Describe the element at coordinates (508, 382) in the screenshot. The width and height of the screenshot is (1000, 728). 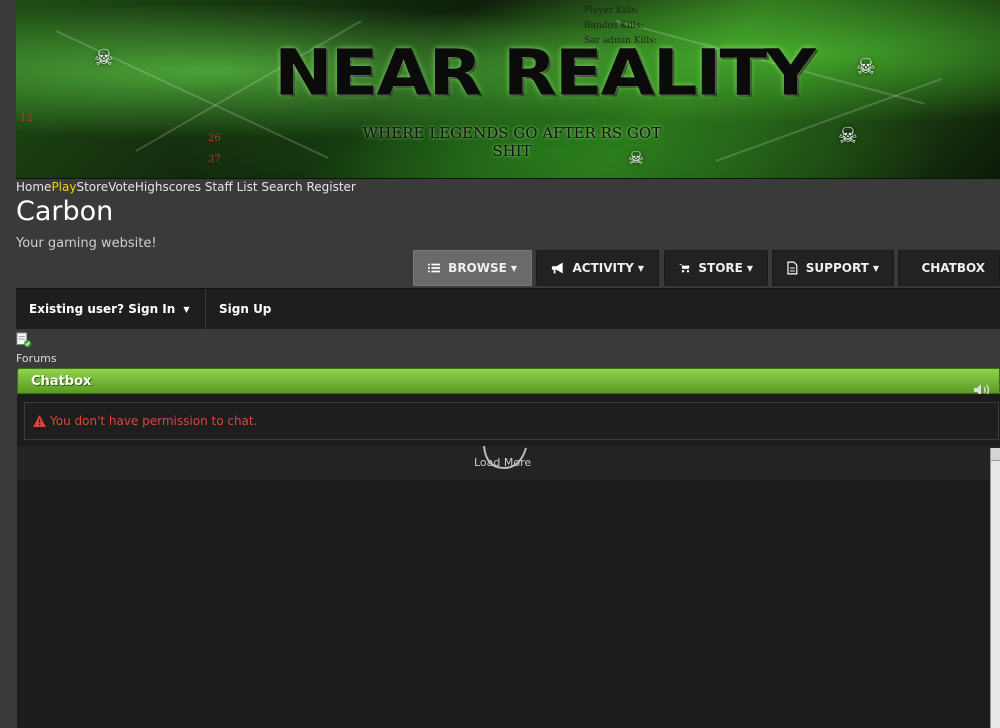
I see `chatbox-header: Chatbox` at that location.